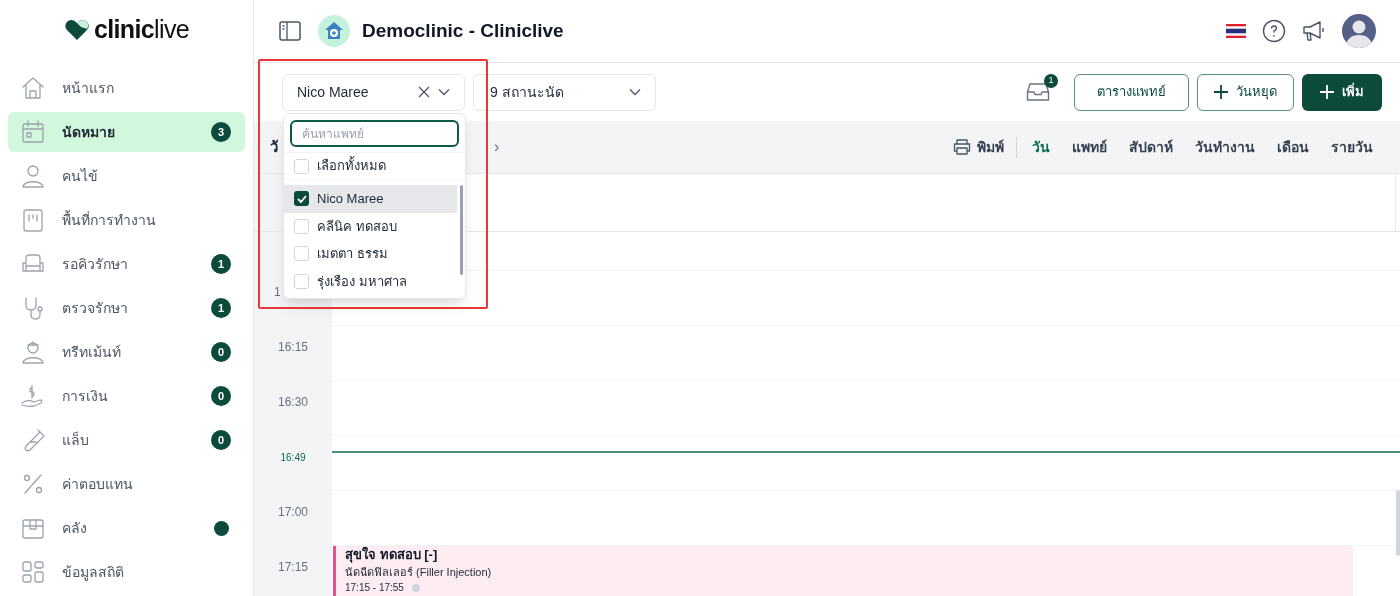  I want to click on view-tab: แพทย์, so click(1089, 147).